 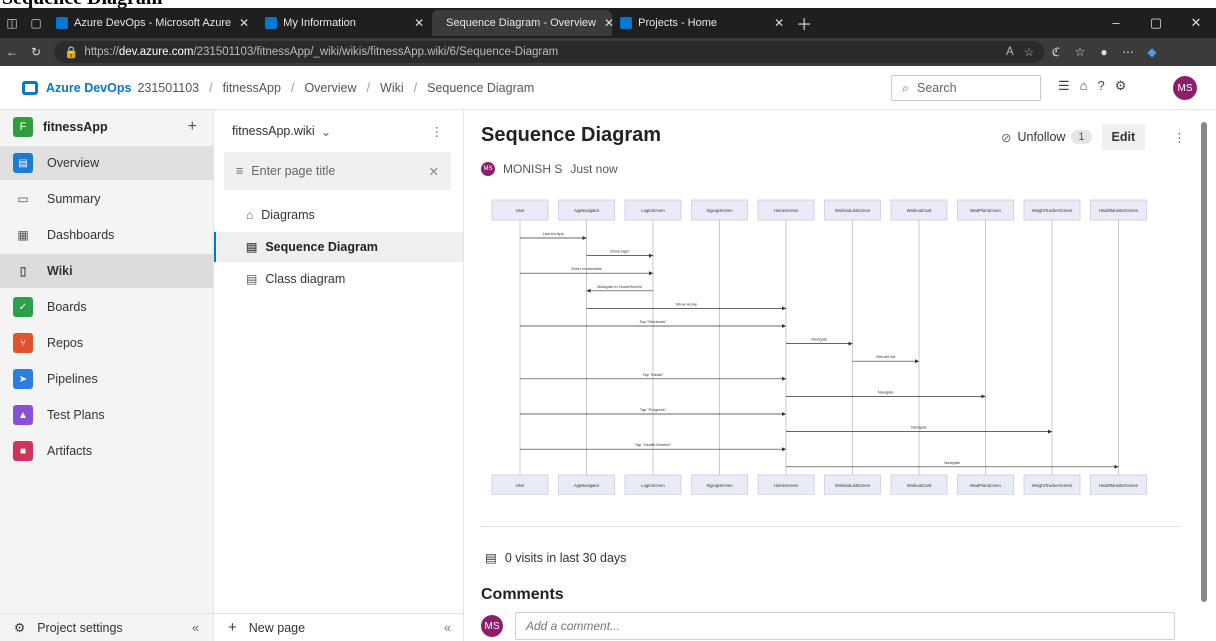 I want to click on nav-label: Test Plans, so click(x=76, y=415).